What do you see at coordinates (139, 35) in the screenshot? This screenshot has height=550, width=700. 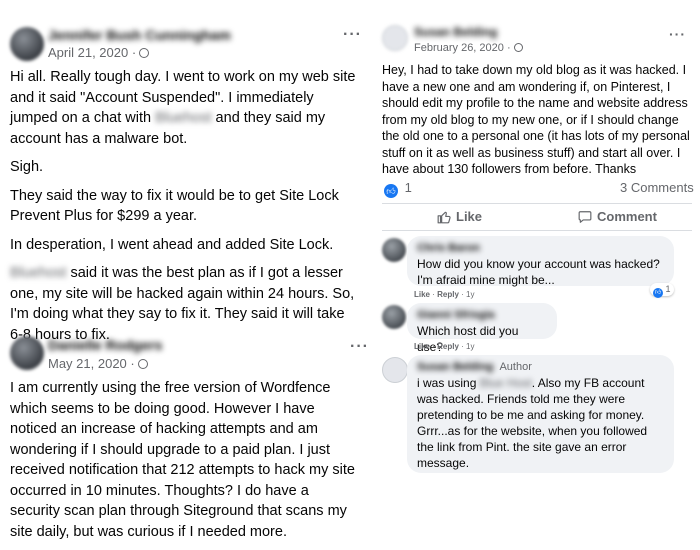 I see `author-name: Jennifer Bush Cunningham` at bounding box center [139, 35].